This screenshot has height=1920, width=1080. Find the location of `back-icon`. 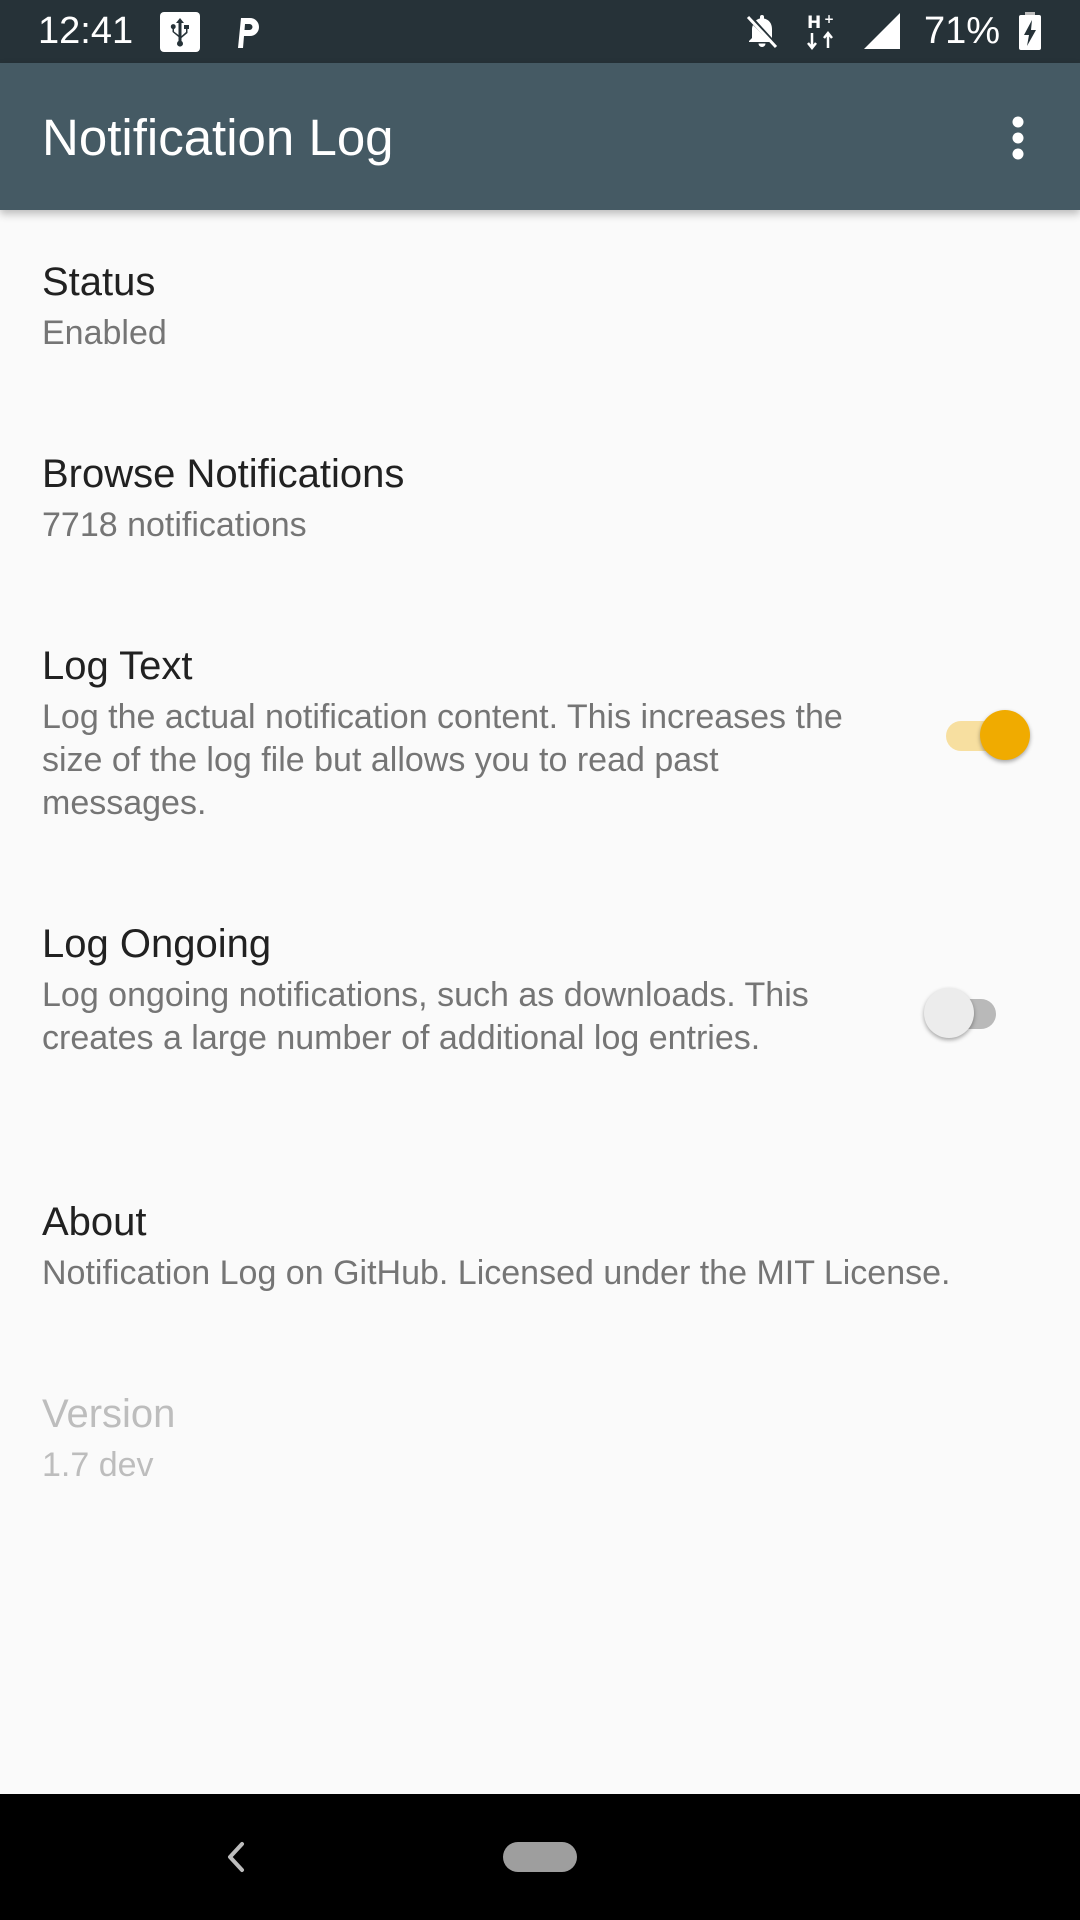

back-icon is located at coordinates (236, 1857).